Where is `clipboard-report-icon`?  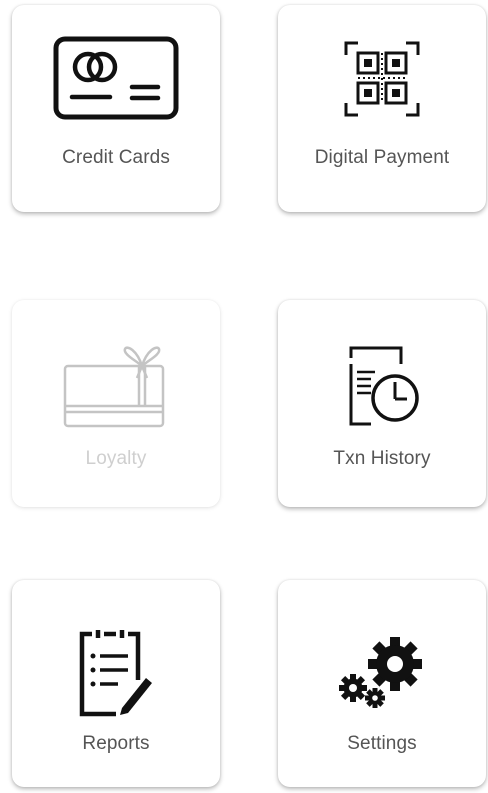 clipboard-report-icon is located at coordinates (115, 673).